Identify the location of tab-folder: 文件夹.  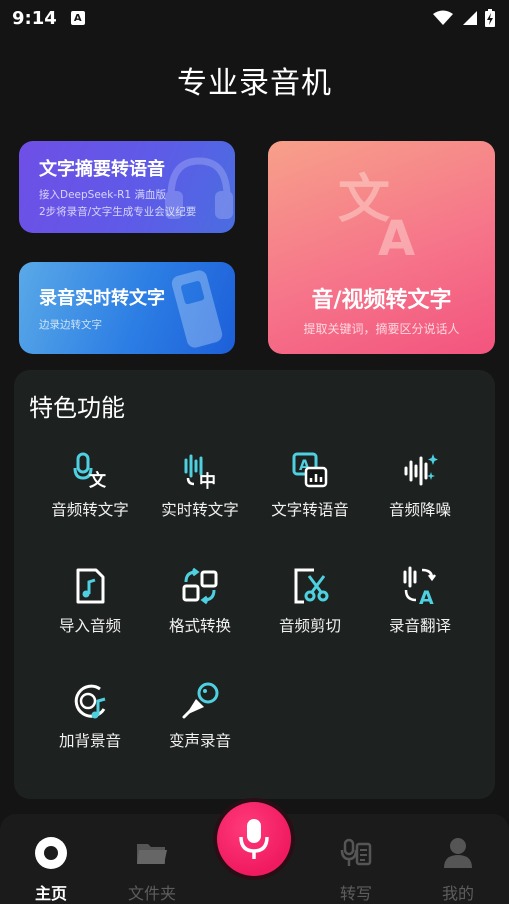
(152, 870).